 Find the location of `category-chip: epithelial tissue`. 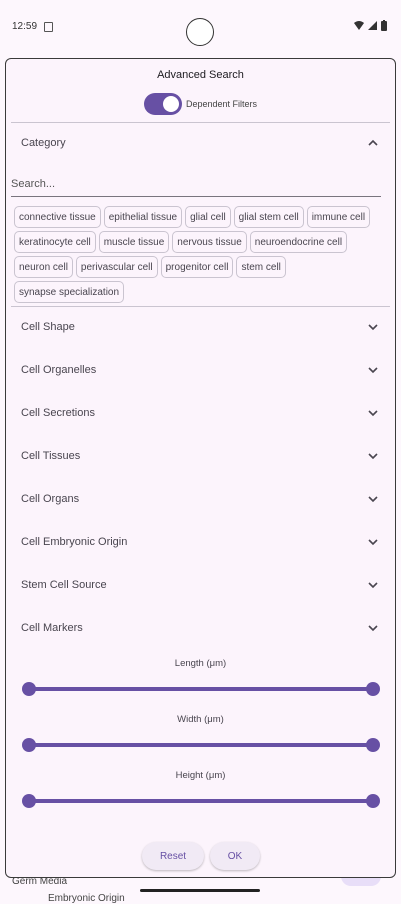

category-chip: epithelial tissue is located at coordinates (143, 217).